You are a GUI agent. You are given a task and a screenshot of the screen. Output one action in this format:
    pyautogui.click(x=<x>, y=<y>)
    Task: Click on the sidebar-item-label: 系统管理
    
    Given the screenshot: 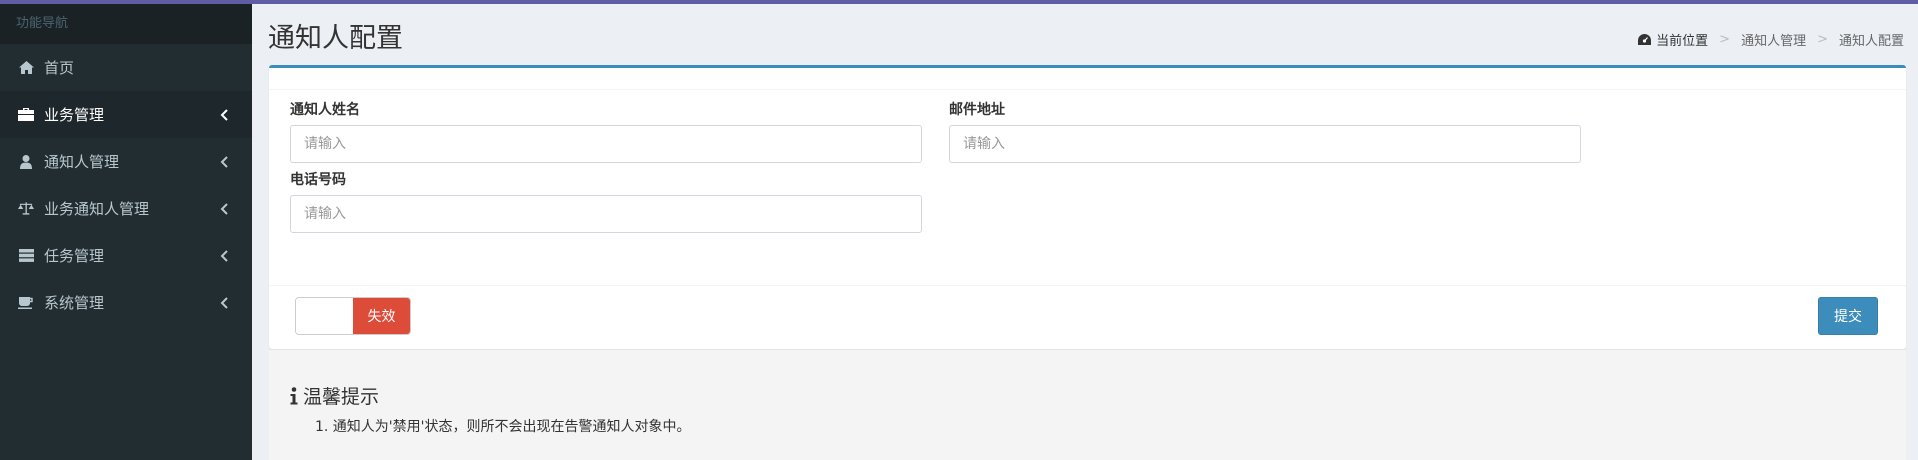 What is the action you would take?
    pyautogui.click(x=74, y=303)
    